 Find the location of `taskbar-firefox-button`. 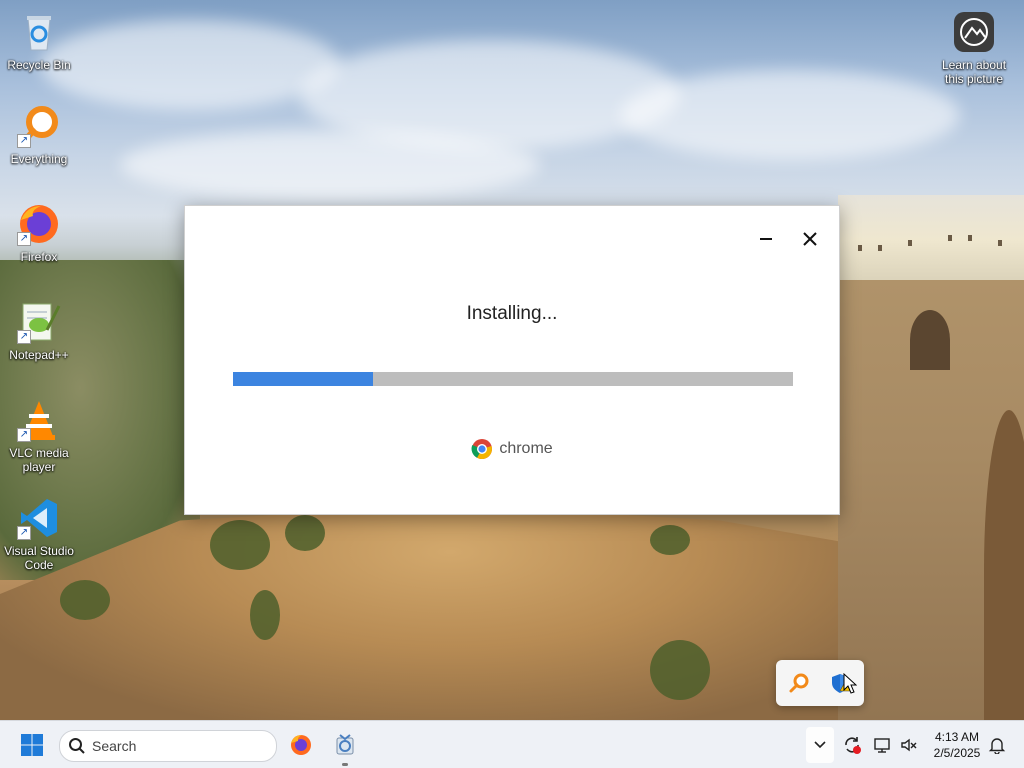

taskbar-firefox-button is located at coordinates (301, 745).